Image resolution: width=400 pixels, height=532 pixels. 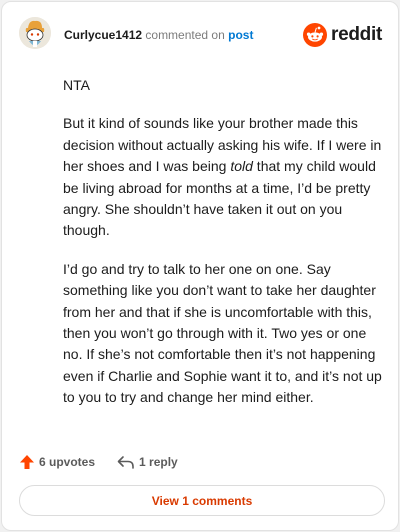 I want to click on snoo-avatar-icon, so click(x=35, y=33).